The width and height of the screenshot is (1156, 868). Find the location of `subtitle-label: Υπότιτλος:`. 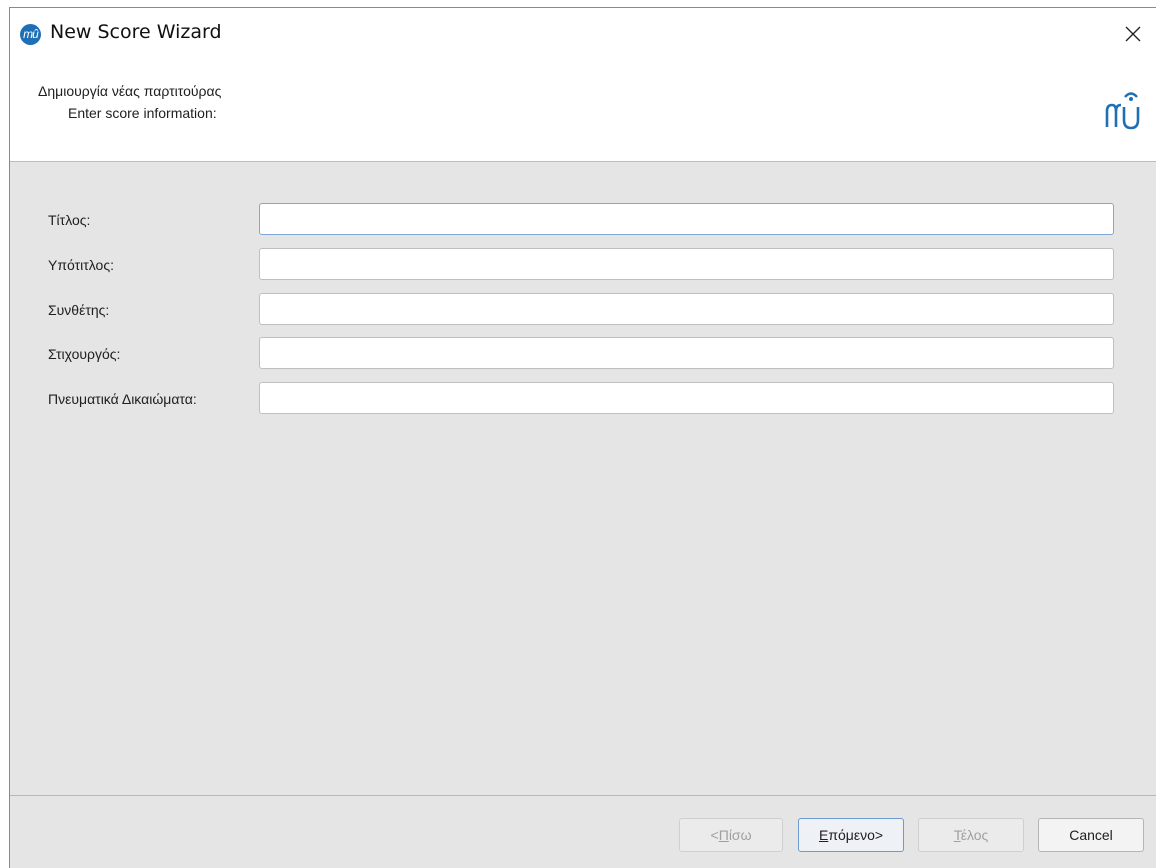

subtitle-label: Υπότιτλος: is located at coordinates (81, 265).